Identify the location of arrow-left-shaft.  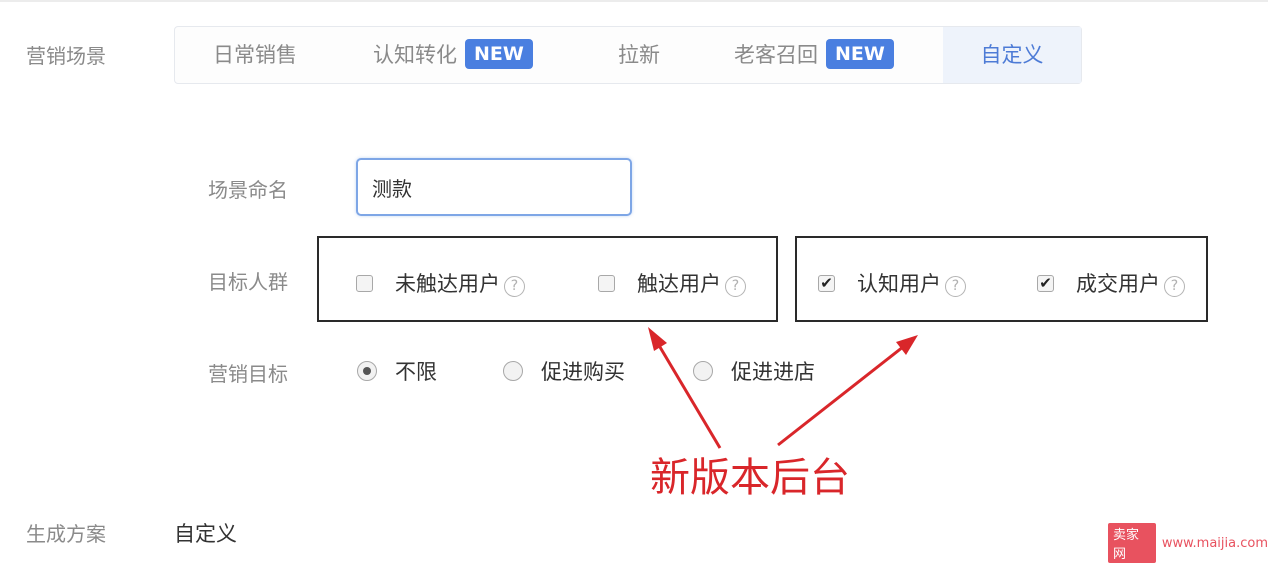
(687, 392).